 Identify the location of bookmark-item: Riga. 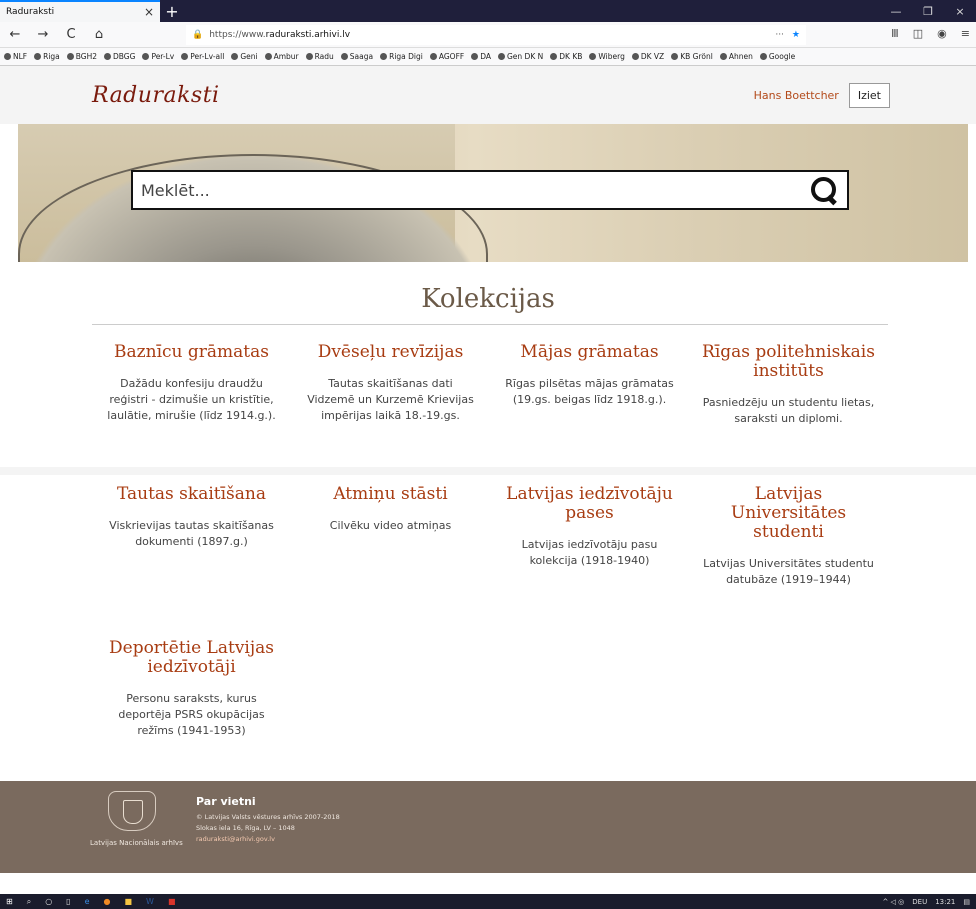
(47, 56).